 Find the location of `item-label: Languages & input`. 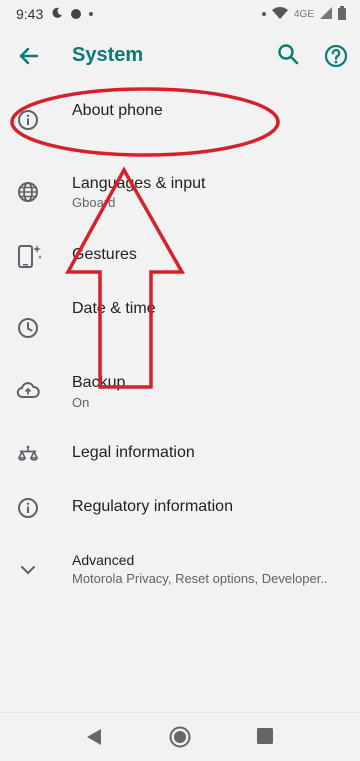

item-label: Languages & input is located at coordinates (139, 183).